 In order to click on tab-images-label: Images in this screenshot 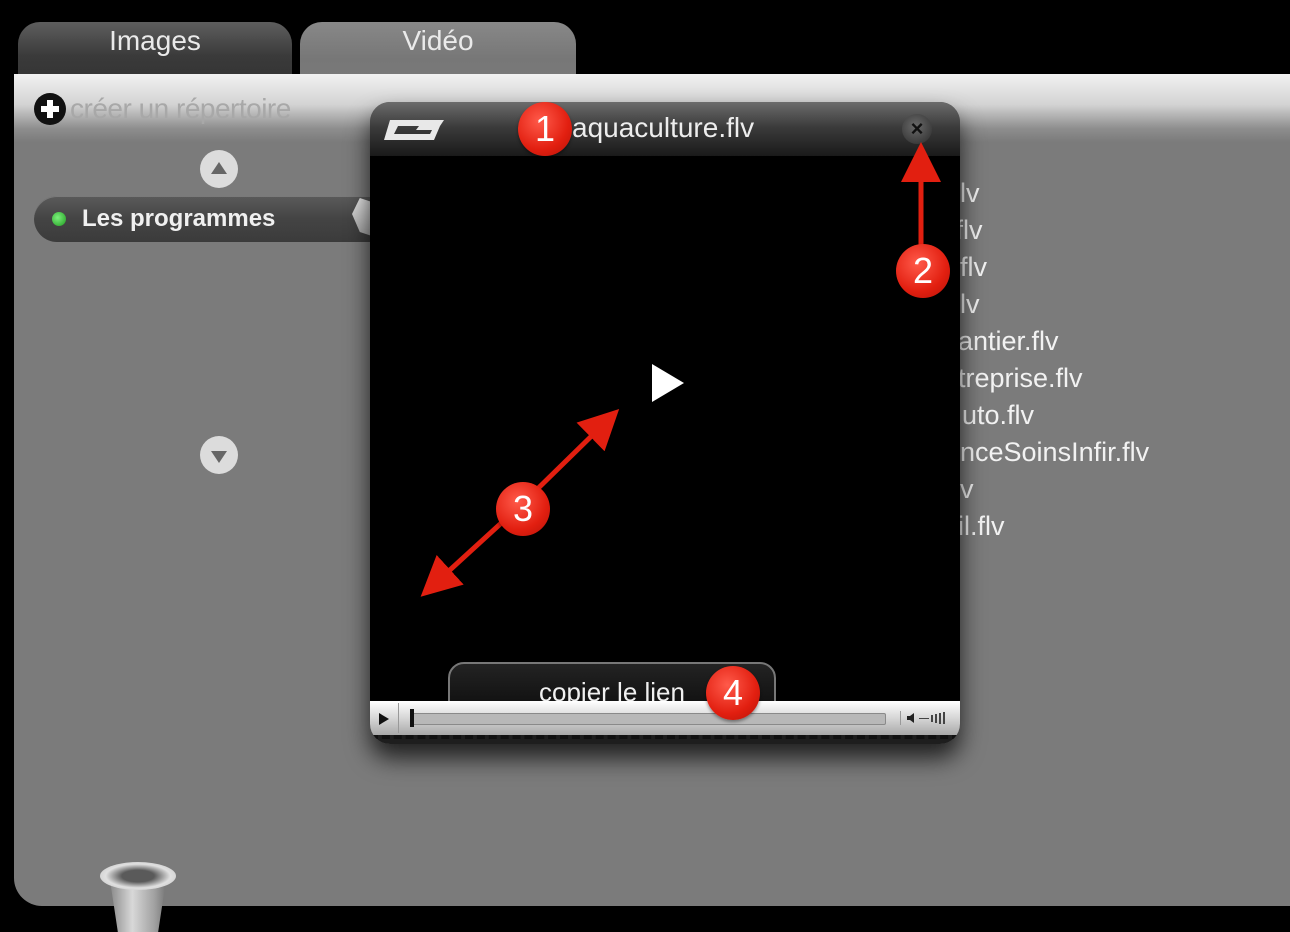, I will do `click(155, 40)`.